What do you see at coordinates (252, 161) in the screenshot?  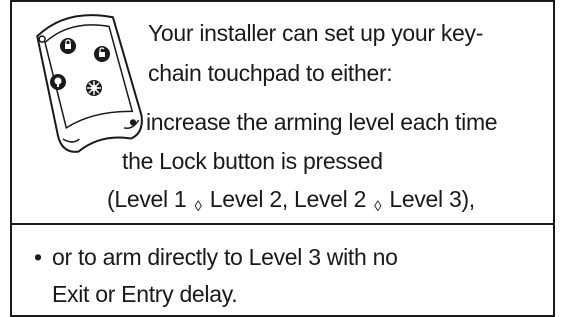 I see `option-1-line-2: the Lock button is pressed` at bounding box center [252, 161].